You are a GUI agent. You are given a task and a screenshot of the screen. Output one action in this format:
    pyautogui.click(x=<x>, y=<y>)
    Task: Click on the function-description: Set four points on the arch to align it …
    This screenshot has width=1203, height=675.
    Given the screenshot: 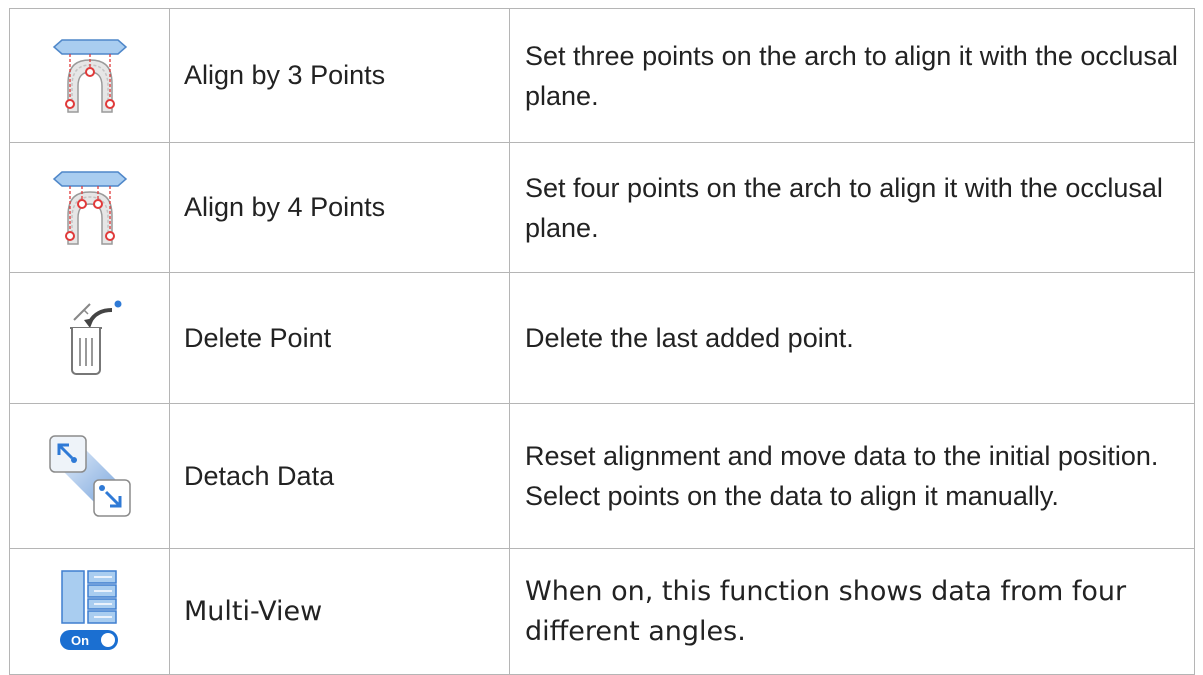 What is the action you would take?
    pyautogui.click(x=852, y=207)
    